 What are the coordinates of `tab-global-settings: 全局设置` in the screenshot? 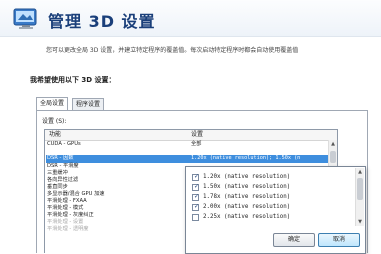 It's located at (52, 104).